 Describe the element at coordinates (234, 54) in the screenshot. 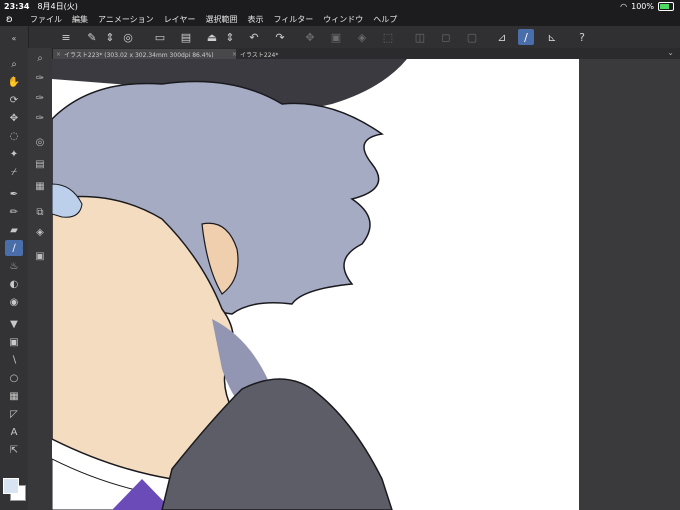

I see `close-icon-2: ×` at that location.